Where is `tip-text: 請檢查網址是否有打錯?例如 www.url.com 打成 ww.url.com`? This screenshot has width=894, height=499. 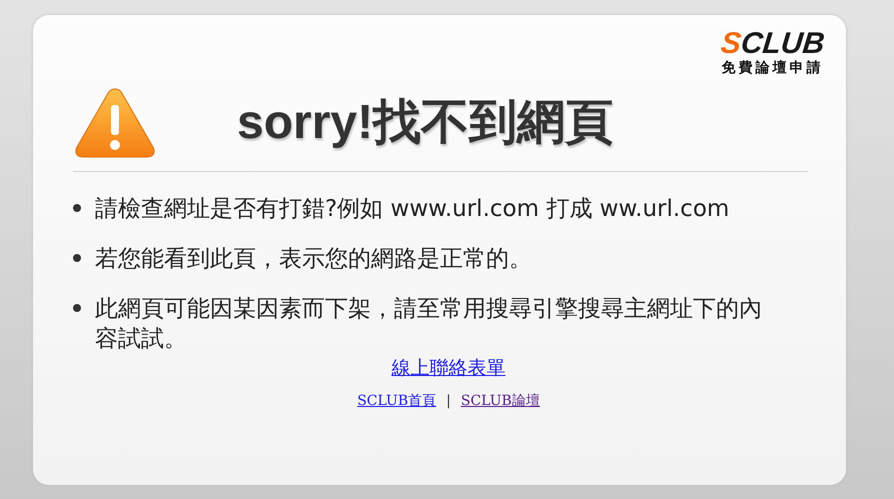
tip-text: 請檢查網址是否有打錯?例如 www.url.com 打成 ww.url.com is located at coordinates (412, 209).